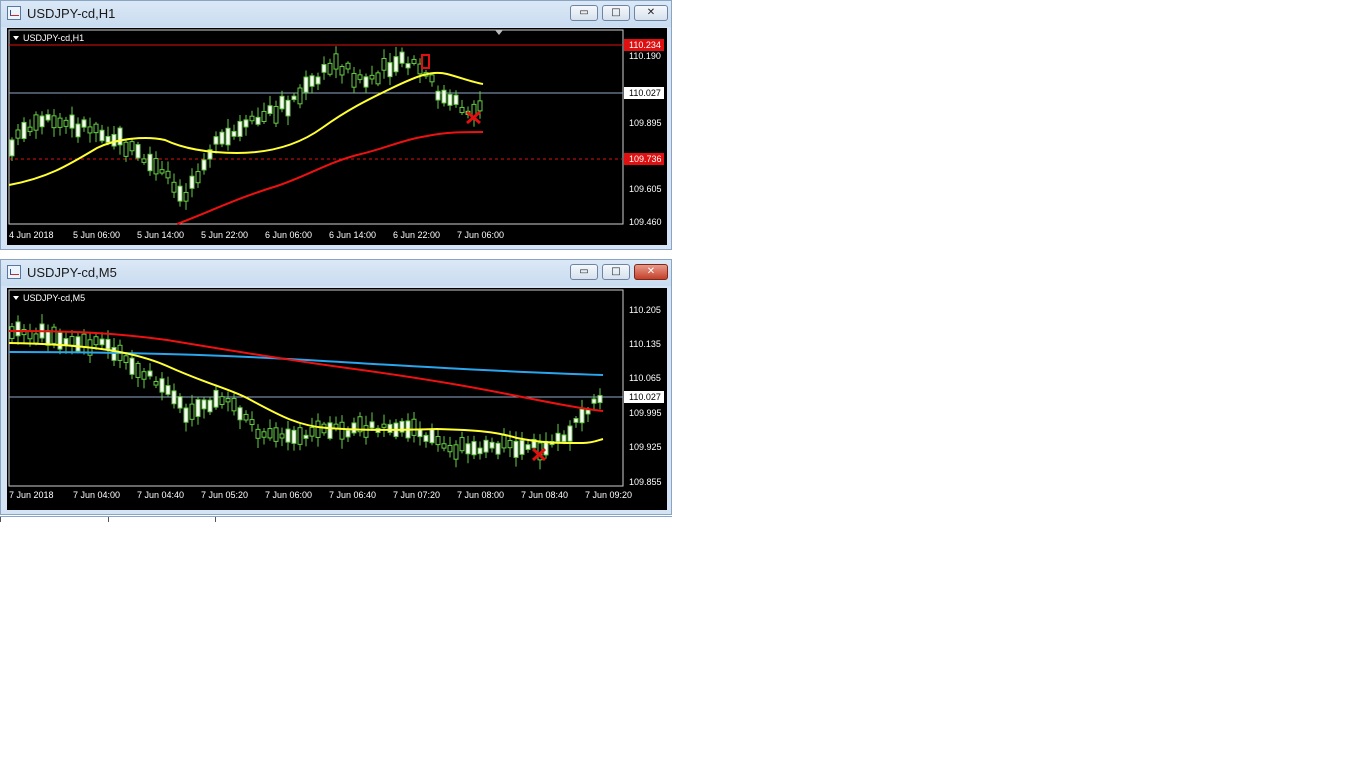 This screenshot has width=1366, height=768. Describe the element at coordinates (31, 495) in the screenshot. I see `time-tick: 7 Jun 2018` at that location.